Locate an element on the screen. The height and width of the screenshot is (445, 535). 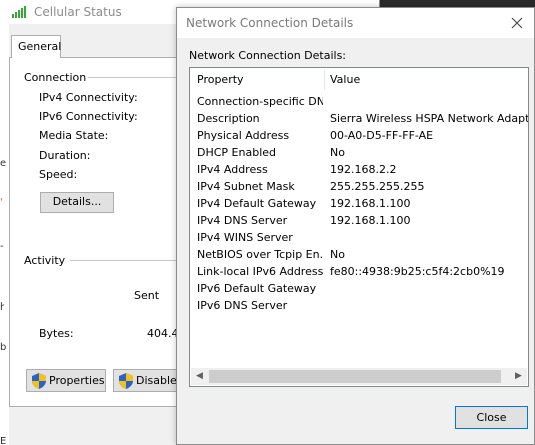
list-item: IPv4 Subnet Mask 255.255.255.255 is located at coordinates (359, 187).